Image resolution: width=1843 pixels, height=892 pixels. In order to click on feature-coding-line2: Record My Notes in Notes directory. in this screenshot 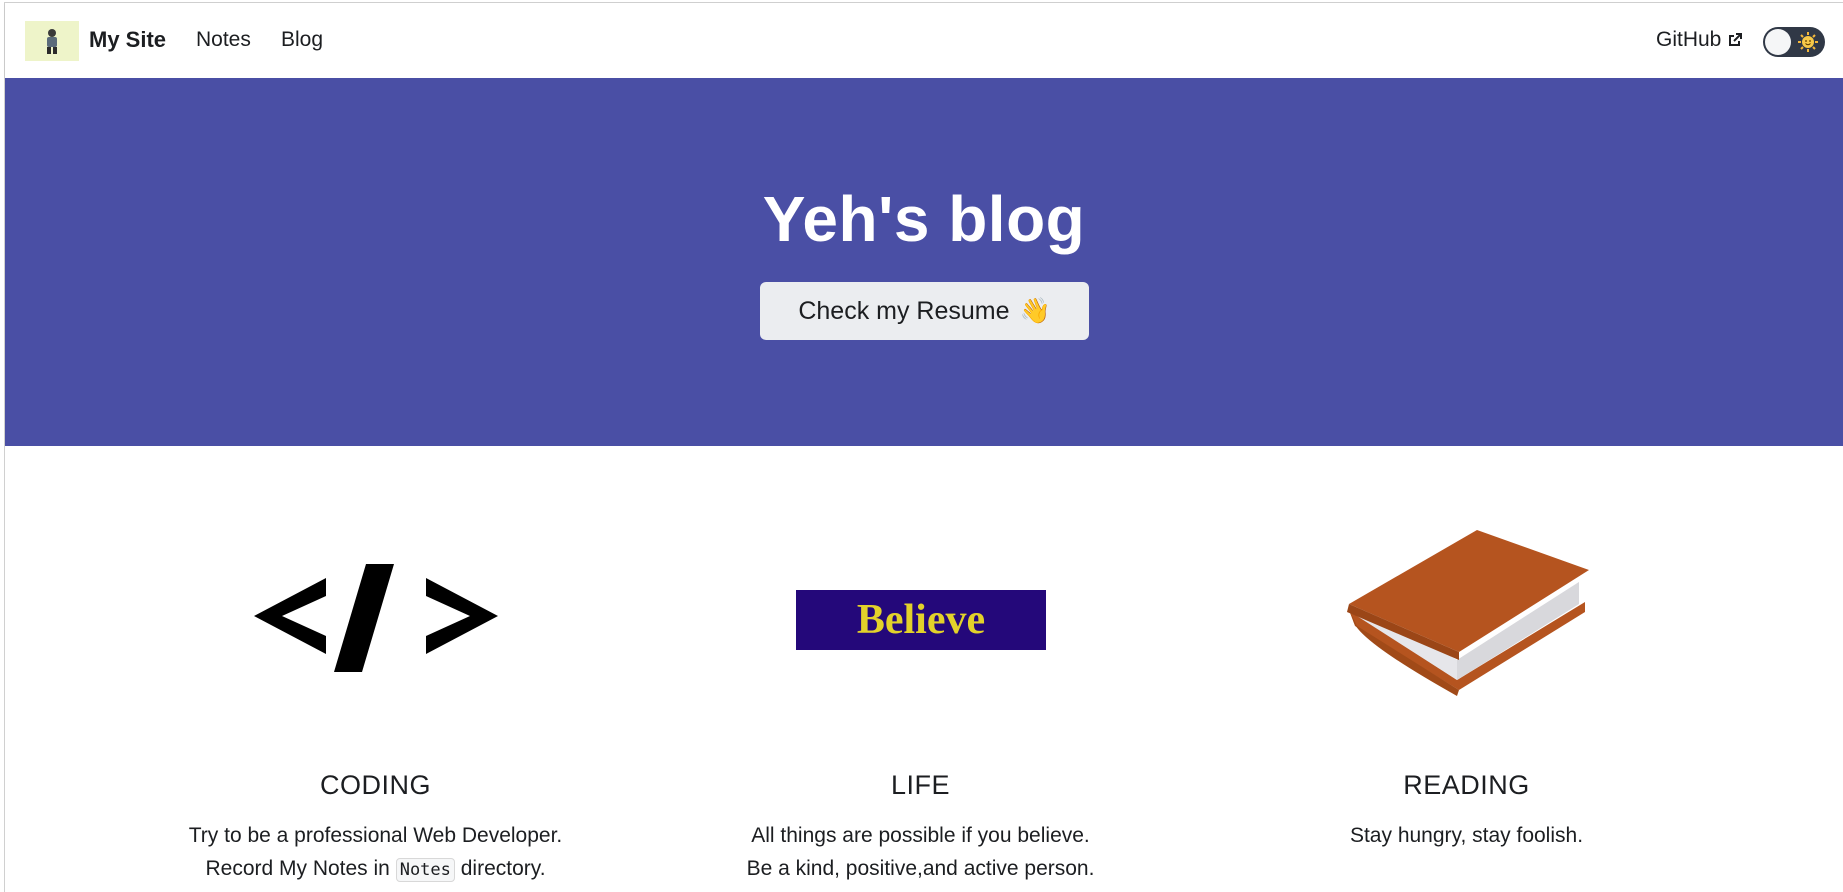, I will do `click(375, 869)`.